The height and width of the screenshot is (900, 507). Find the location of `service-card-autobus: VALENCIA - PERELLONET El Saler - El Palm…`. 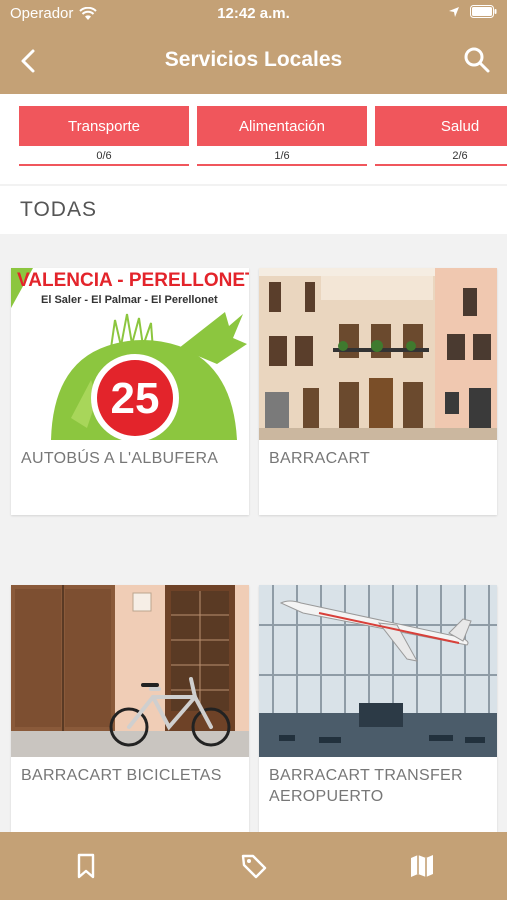

service-card-autobus: VALENCIA - PERELLONET El Saler - El Palm… is located at coordinates (130, 391).